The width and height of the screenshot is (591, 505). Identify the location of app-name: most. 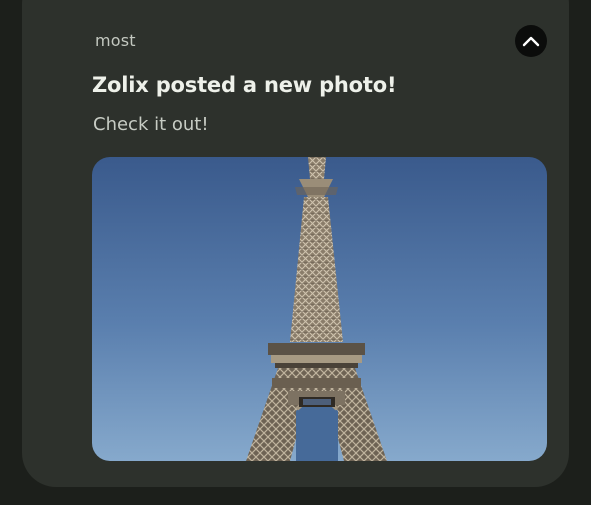
(115, 40).